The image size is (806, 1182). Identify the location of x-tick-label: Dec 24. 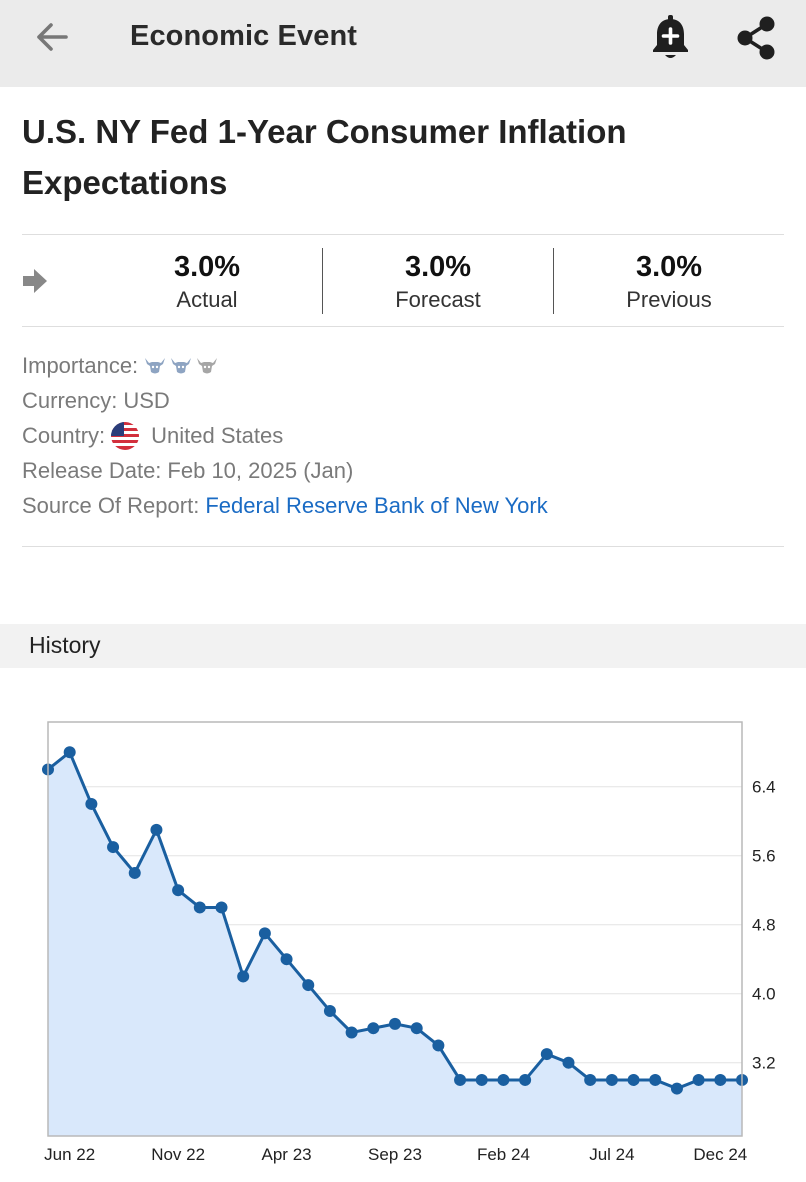
(720, 1154).